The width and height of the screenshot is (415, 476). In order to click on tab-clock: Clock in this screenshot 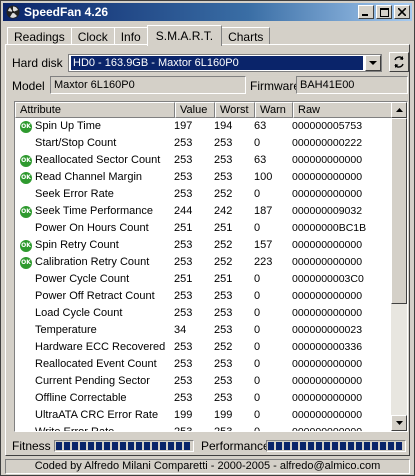, I will do `click(92, 36)`.